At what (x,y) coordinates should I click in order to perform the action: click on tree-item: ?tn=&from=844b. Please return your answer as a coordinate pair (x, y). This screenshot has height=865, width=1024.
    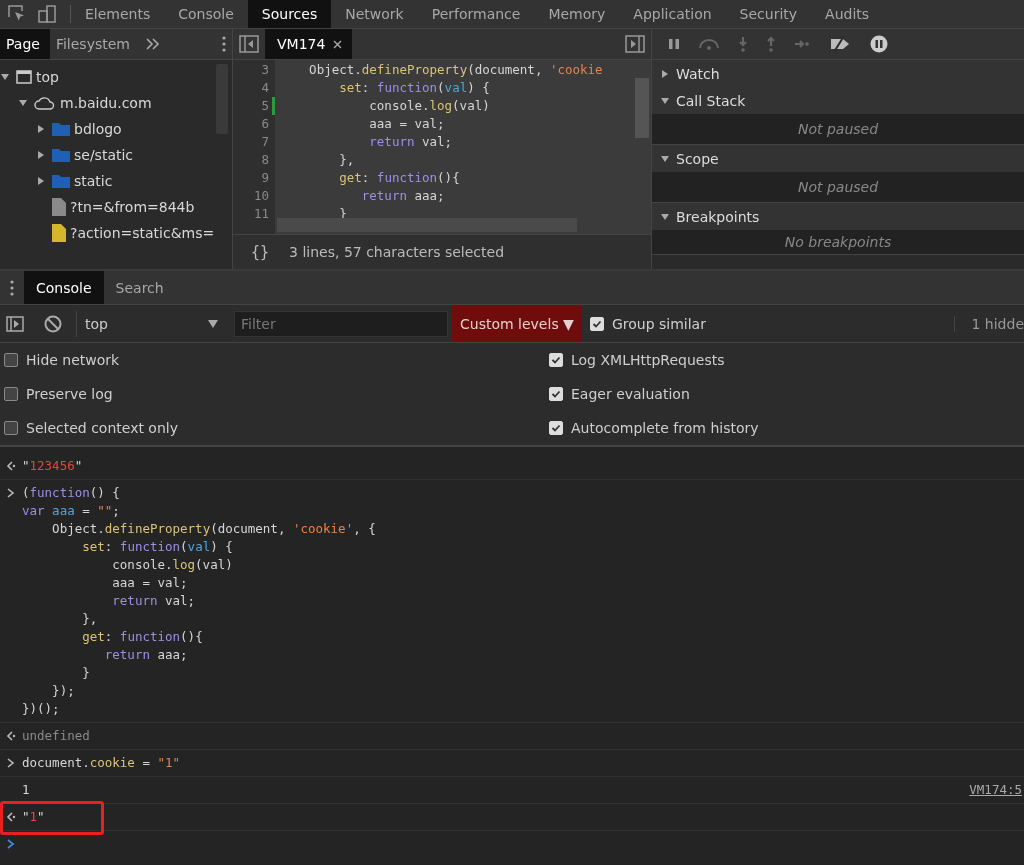
    Looking at the image, I should click on (120, 207).